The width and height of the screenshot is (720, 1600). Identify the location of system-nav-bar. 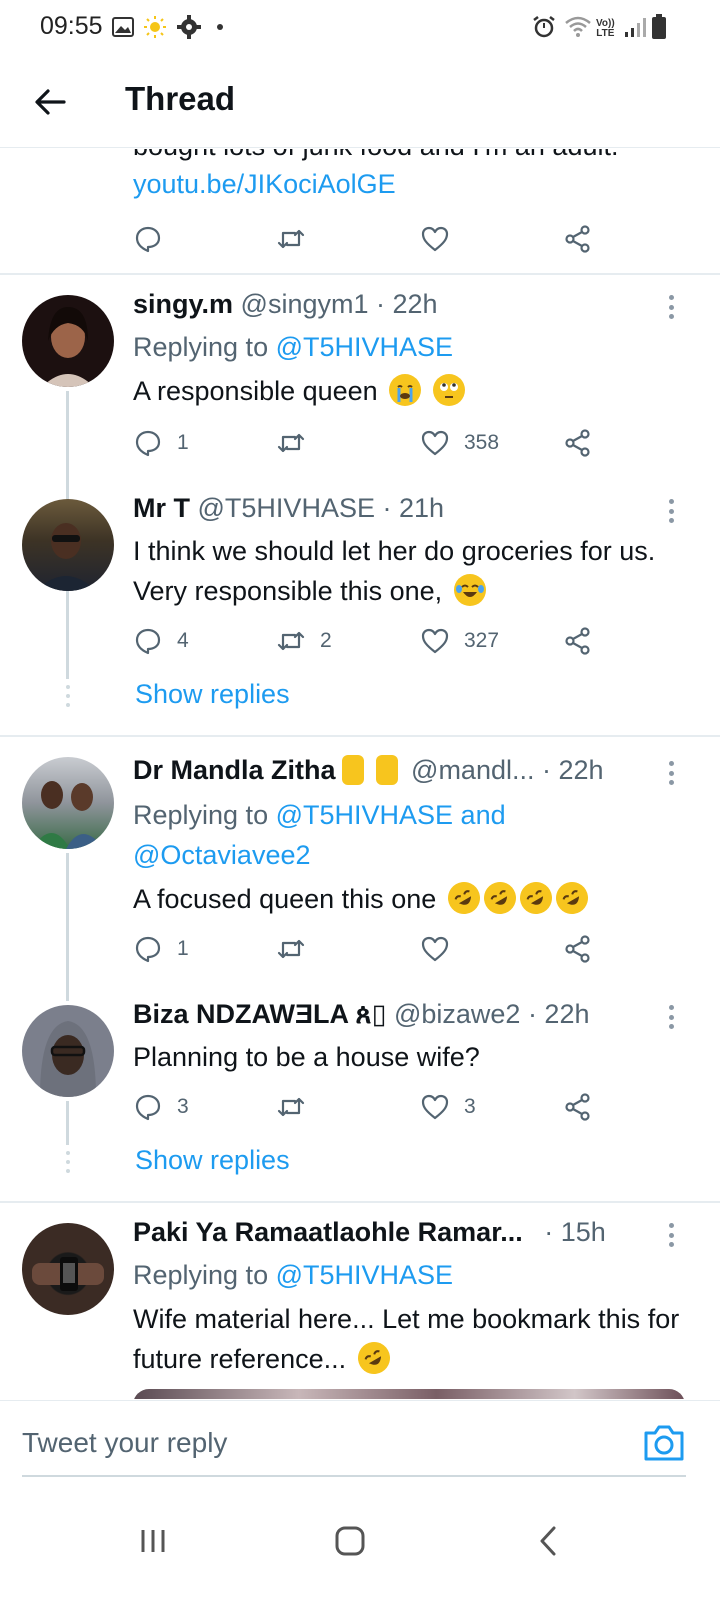
(360, 1541).